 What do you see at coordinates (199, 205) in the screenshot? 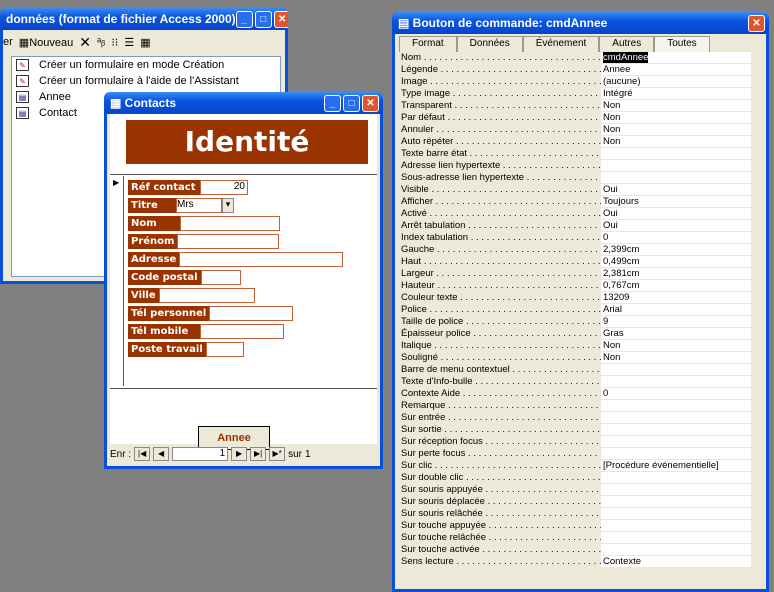
I see `field-input: Mrs` at bounding box center [199, 205].